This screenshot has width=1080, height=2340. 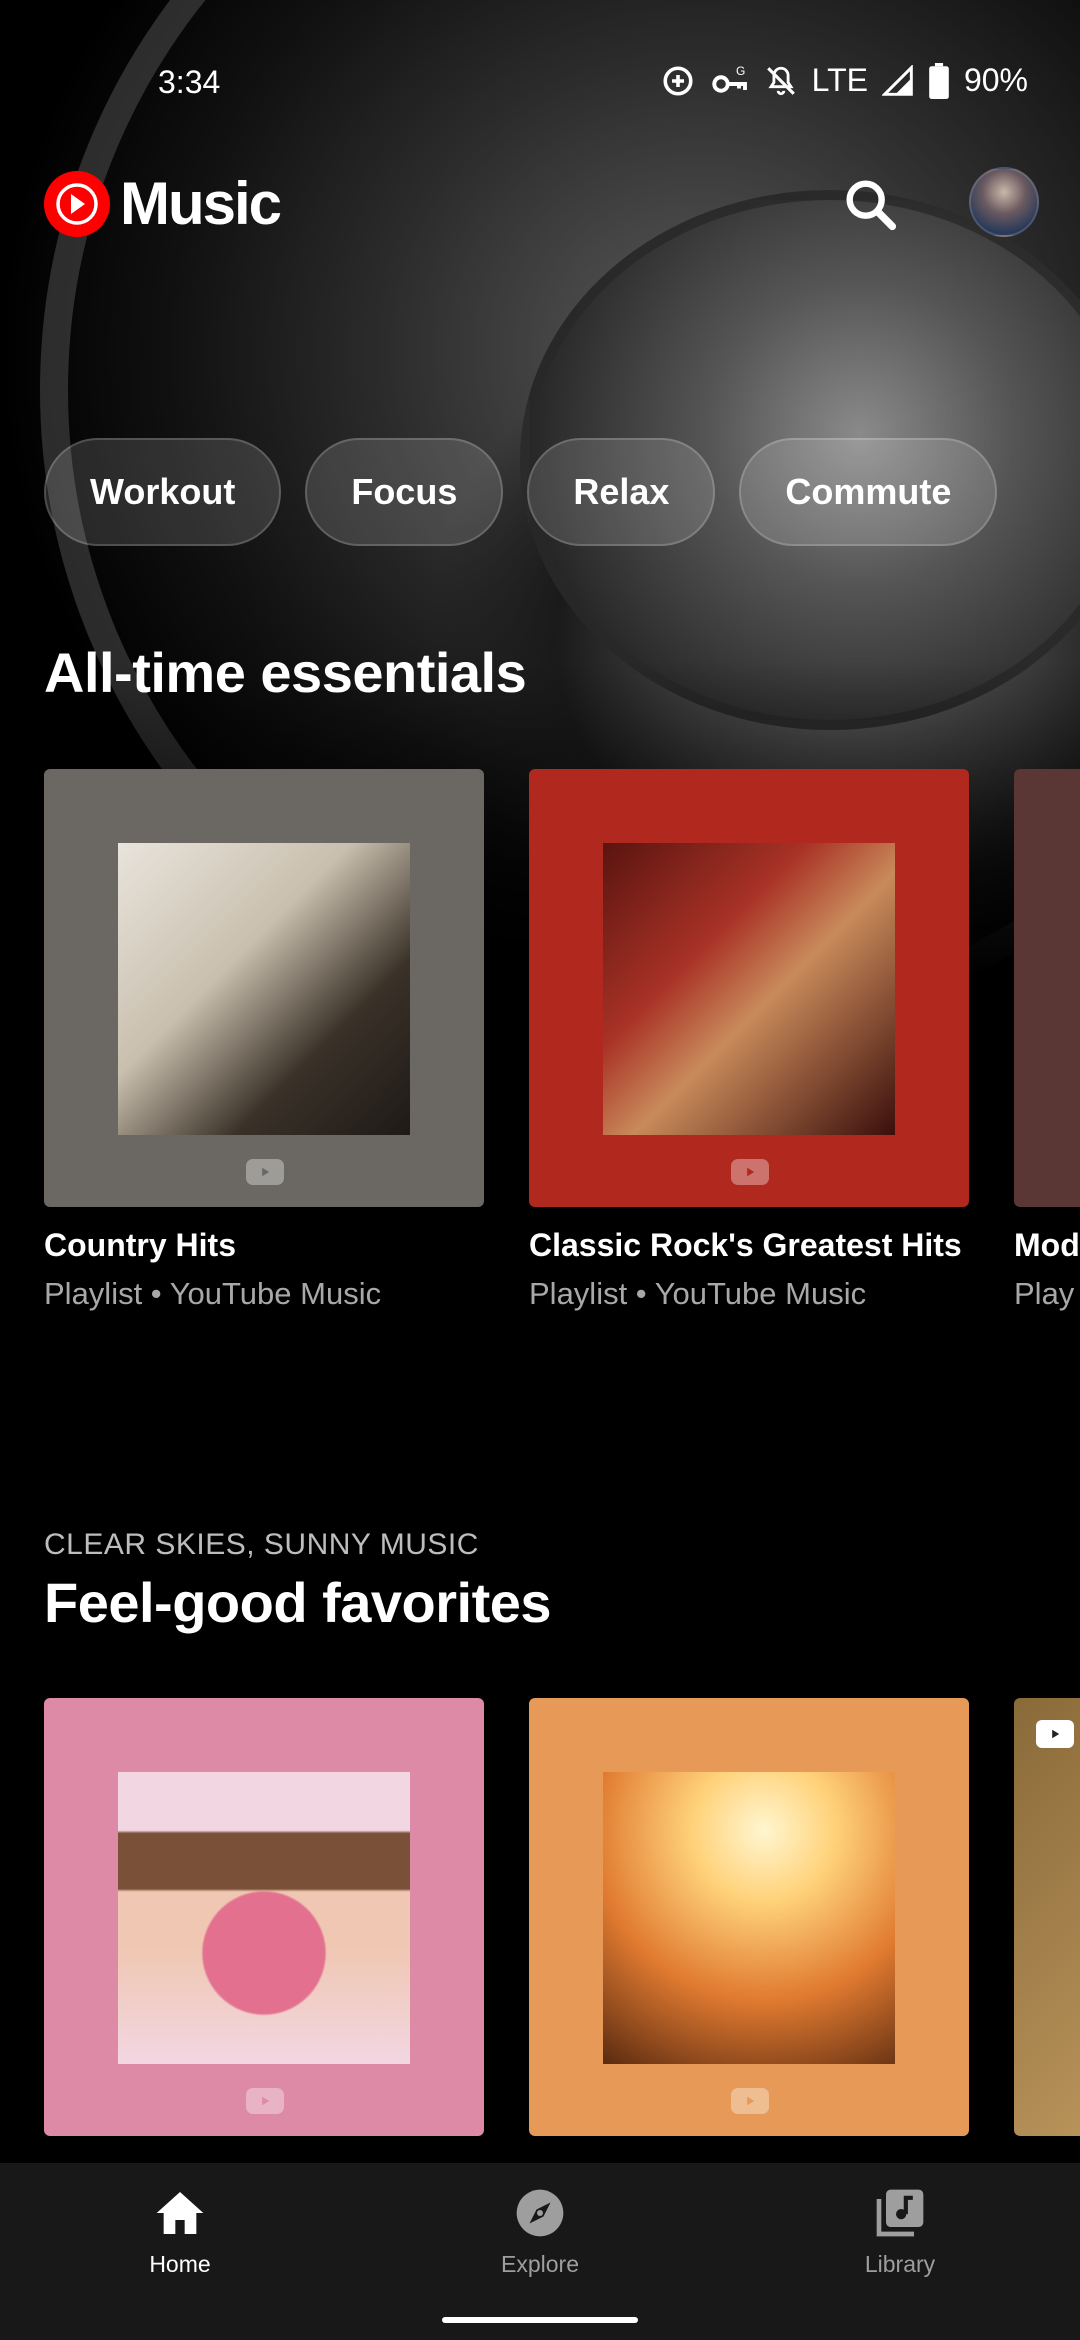 I want to click on search-button, so click(x=871, y=205).